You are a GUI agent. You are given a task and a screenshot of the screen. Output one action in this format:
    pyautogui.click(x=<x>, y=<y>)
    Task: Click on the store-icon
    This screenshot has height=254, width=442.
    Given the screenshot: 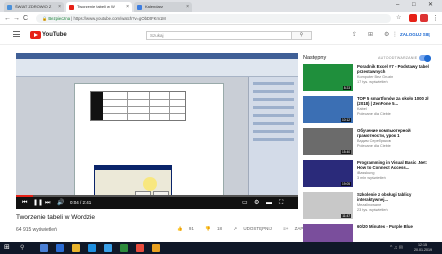 What is the action you would take?
    pyautogui.click(x=108, y=248)
    